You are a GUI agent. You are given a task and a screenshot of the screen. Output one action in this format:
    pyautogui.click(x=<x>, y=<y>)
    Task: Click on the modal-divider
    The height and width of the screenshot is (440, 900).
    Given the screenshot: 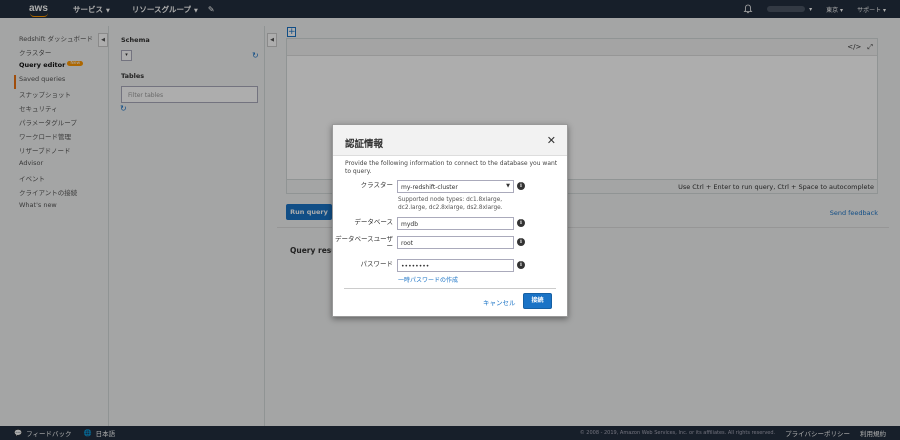 What is the action you would take?
    pyautogui.click(x=450, y=288)
    